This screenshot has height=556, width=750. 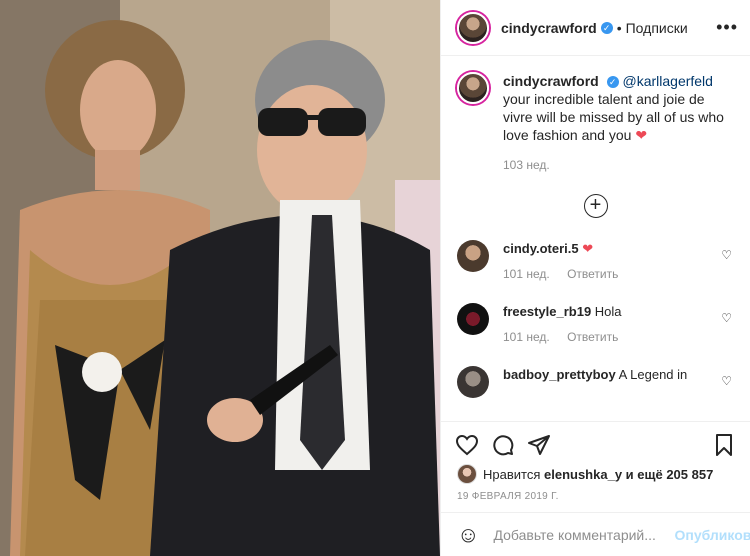 I want to click on liker-username: elenushka_y, so click(x=583, y=474).